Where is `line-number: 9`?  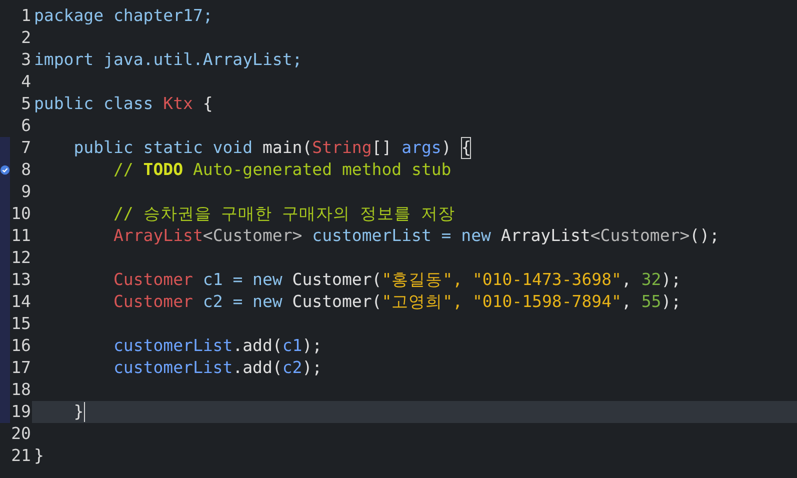 line-number: 9 is located at coordinates (26, 192).